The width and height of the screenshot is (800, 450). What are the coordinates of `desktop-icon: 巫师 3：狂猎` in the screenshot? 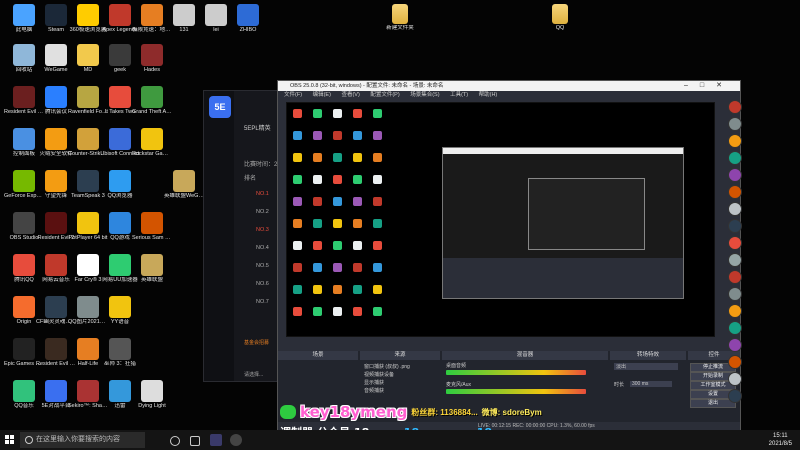 It's located at (120, 352).